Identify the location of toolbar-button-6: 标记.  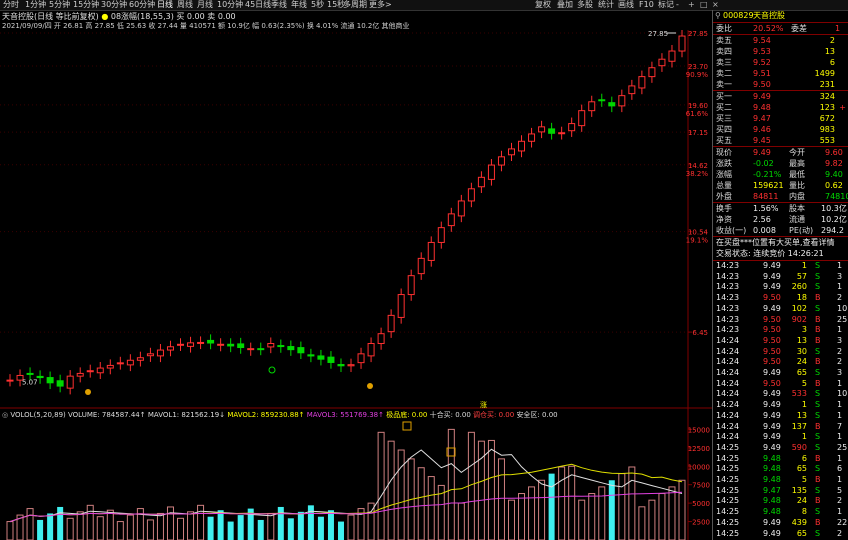
(666, 5).